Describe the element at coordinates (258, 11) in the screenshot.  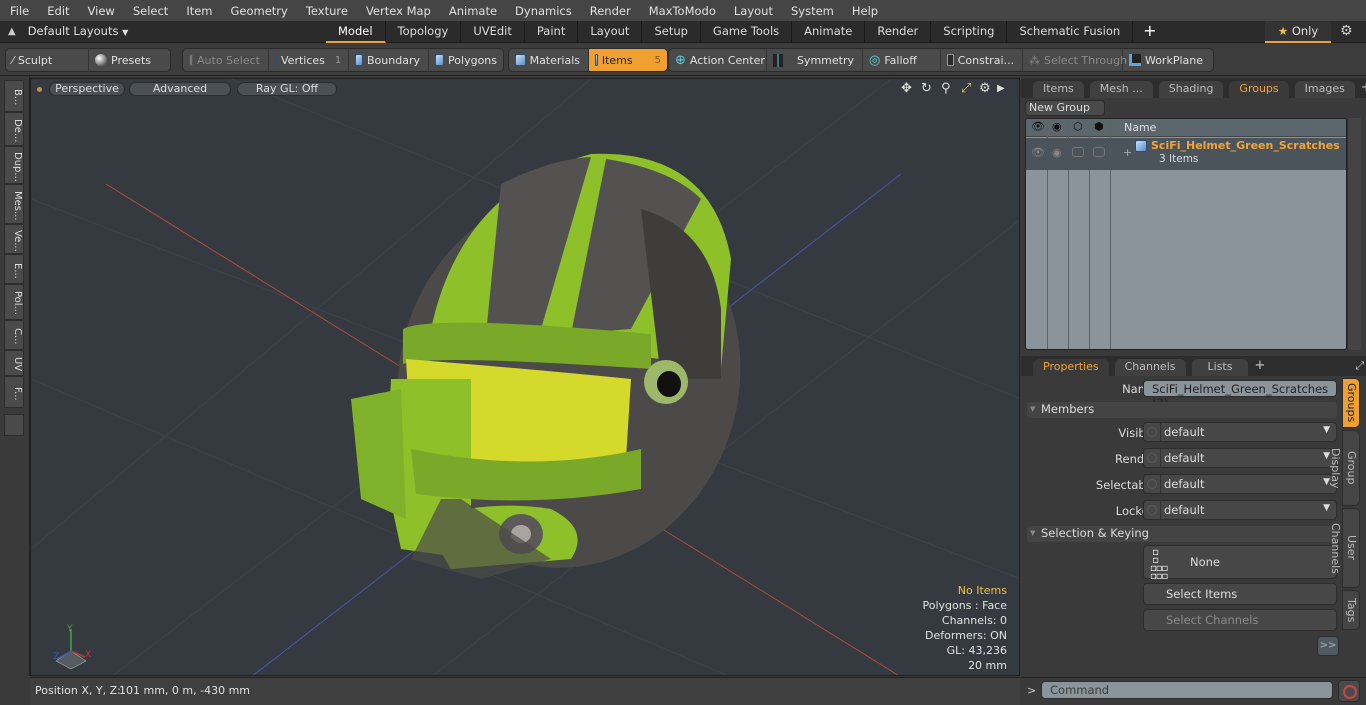
I see `menu-geometry: Geometry` at that location.